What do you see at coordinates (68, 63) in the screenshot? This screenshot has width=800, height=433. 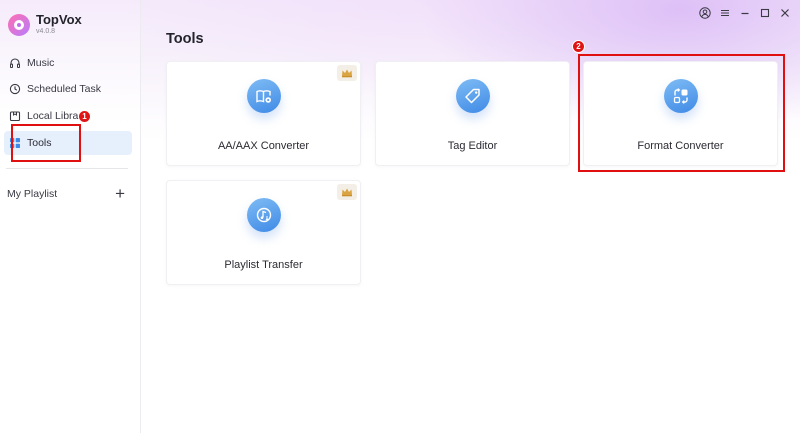 I see `sidebar-item-music: Music` at bounding box center [68, 63].